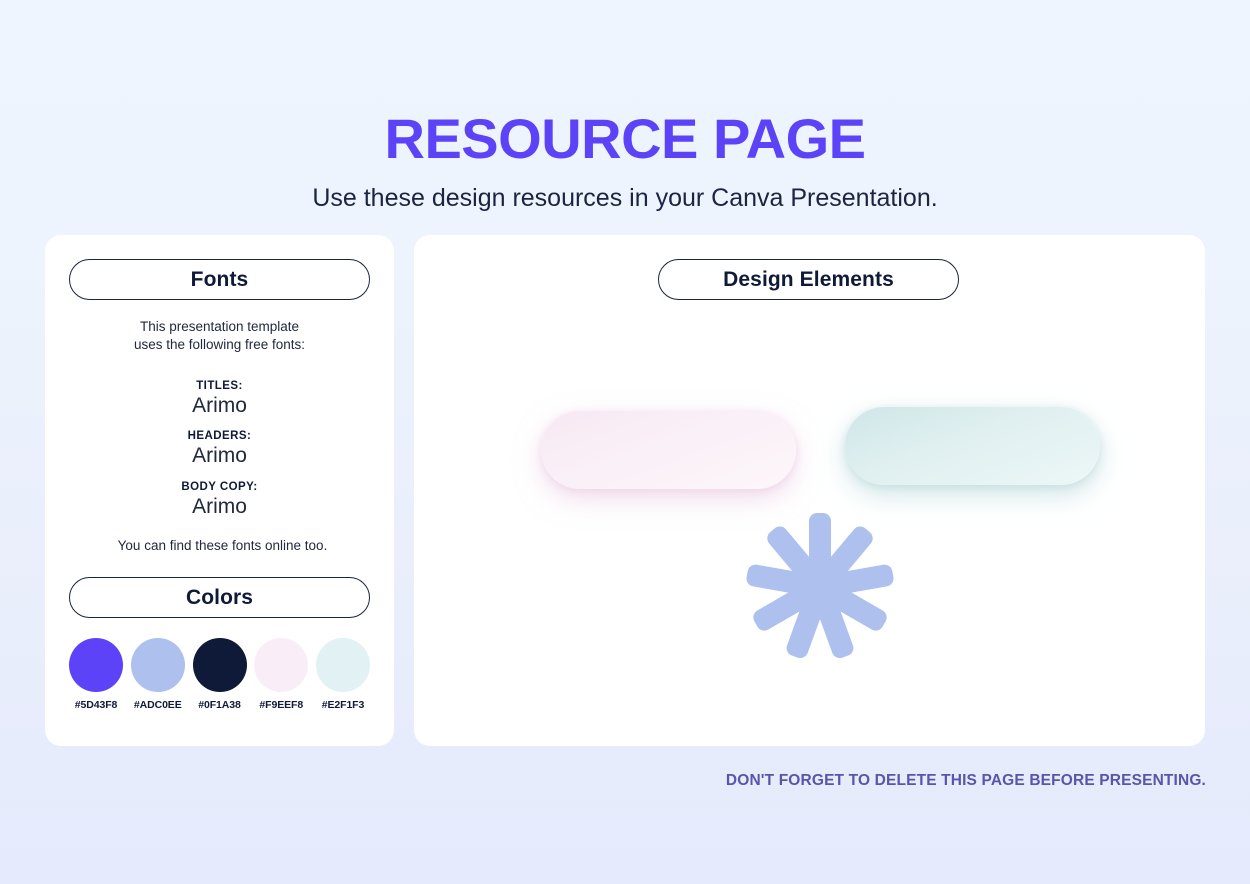 The image size is (1250, 884). I want to click on color-swatch-1: #5D43F8, so click(96, 674).